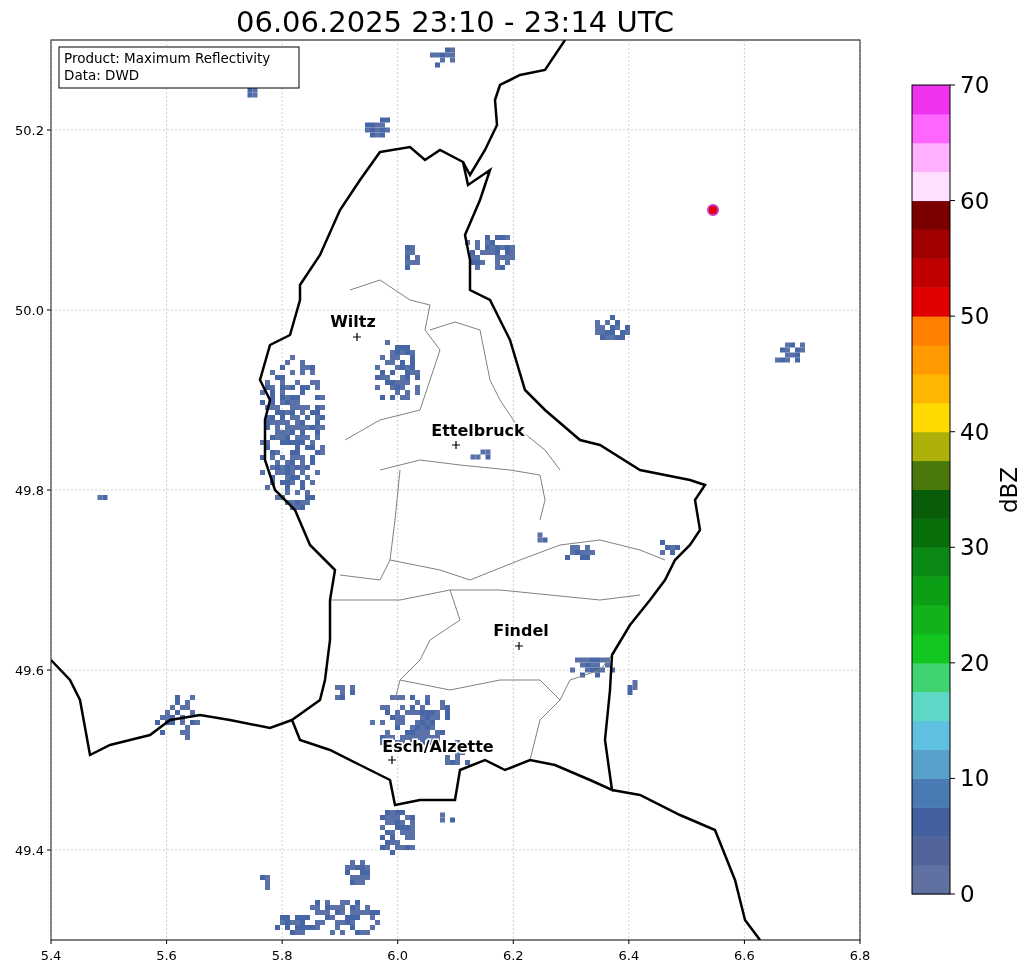 The image size is (1029, 973). What do you see at coordinates (975, 662) in the screenshot?
I see `colorbar-tick-label: 20` at bounding box center [975, 662].